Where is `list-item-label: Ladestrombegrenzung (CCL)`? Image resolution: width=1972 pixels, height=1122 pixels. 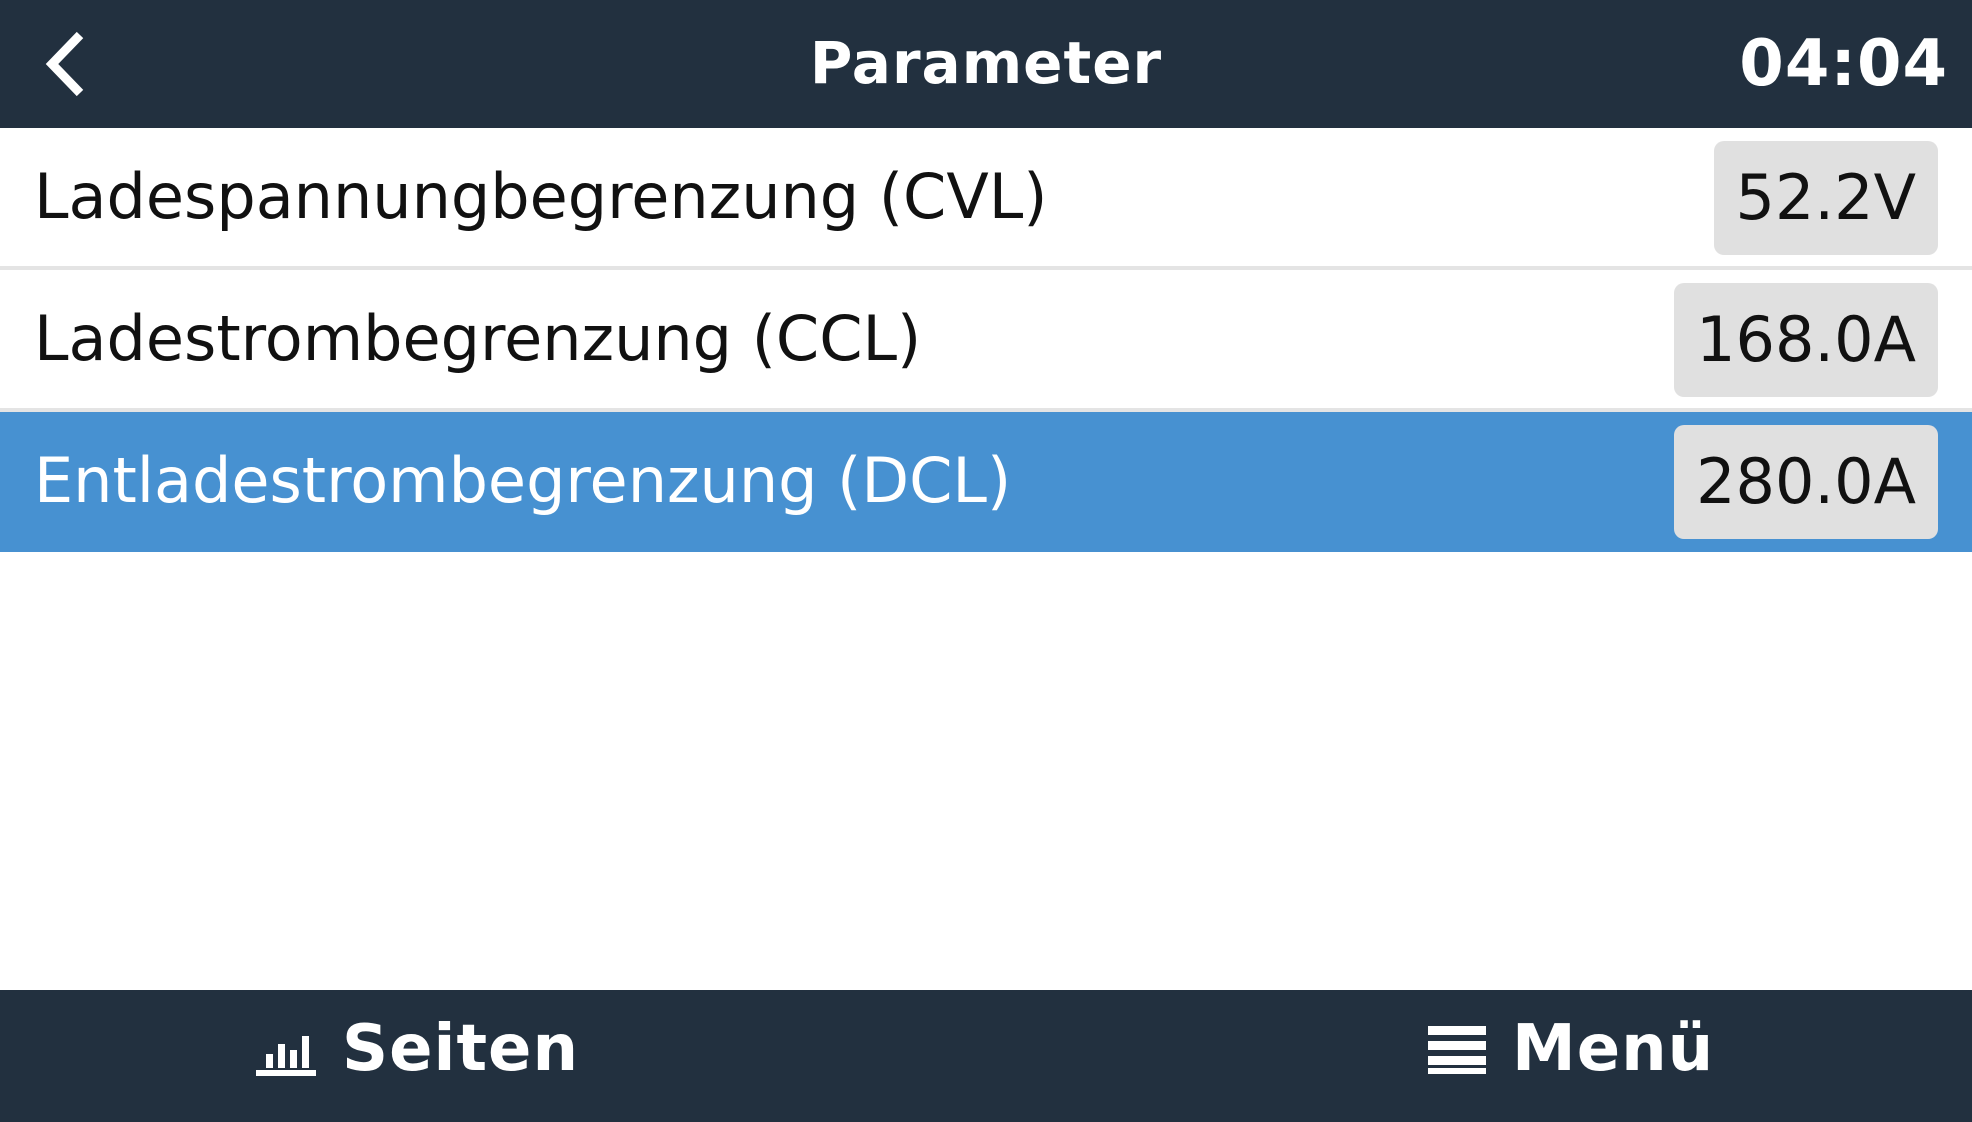
list-item-label: Ladestrombegrenzung (CCL) is located at coordinates (478, 338).